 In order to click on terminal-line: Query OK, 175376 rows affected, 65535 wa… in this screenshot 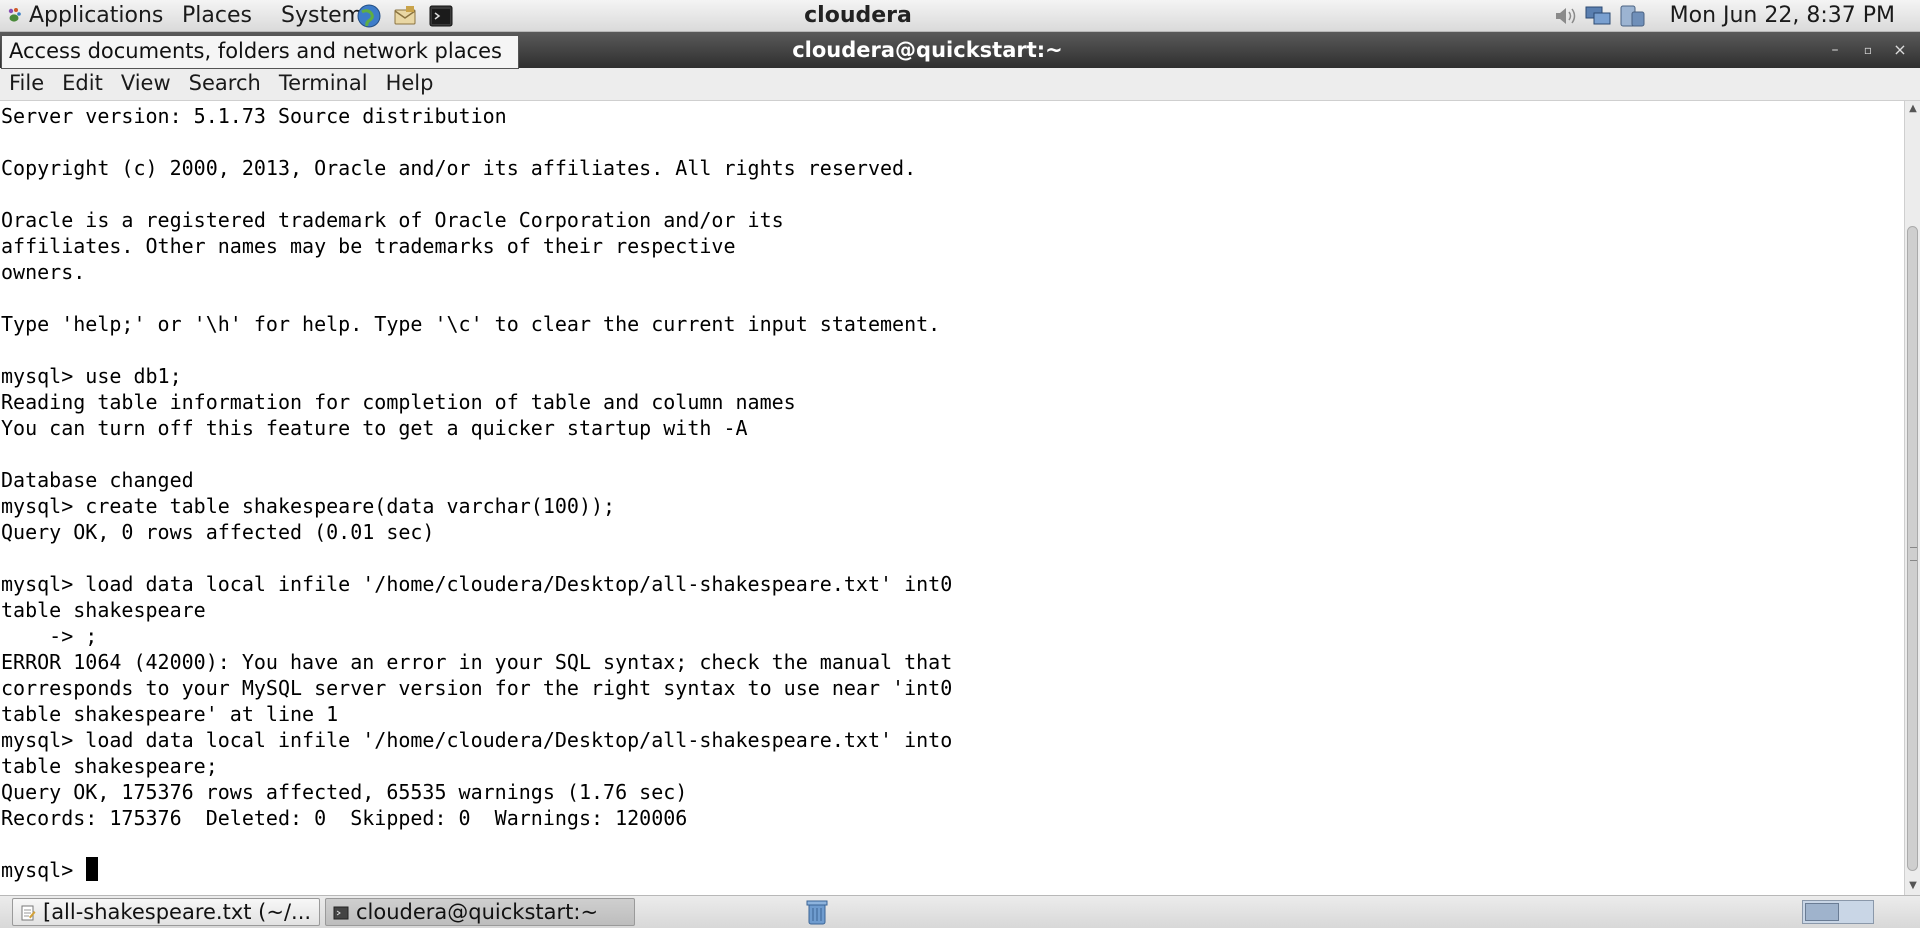, I will do `click(344, 792)`.